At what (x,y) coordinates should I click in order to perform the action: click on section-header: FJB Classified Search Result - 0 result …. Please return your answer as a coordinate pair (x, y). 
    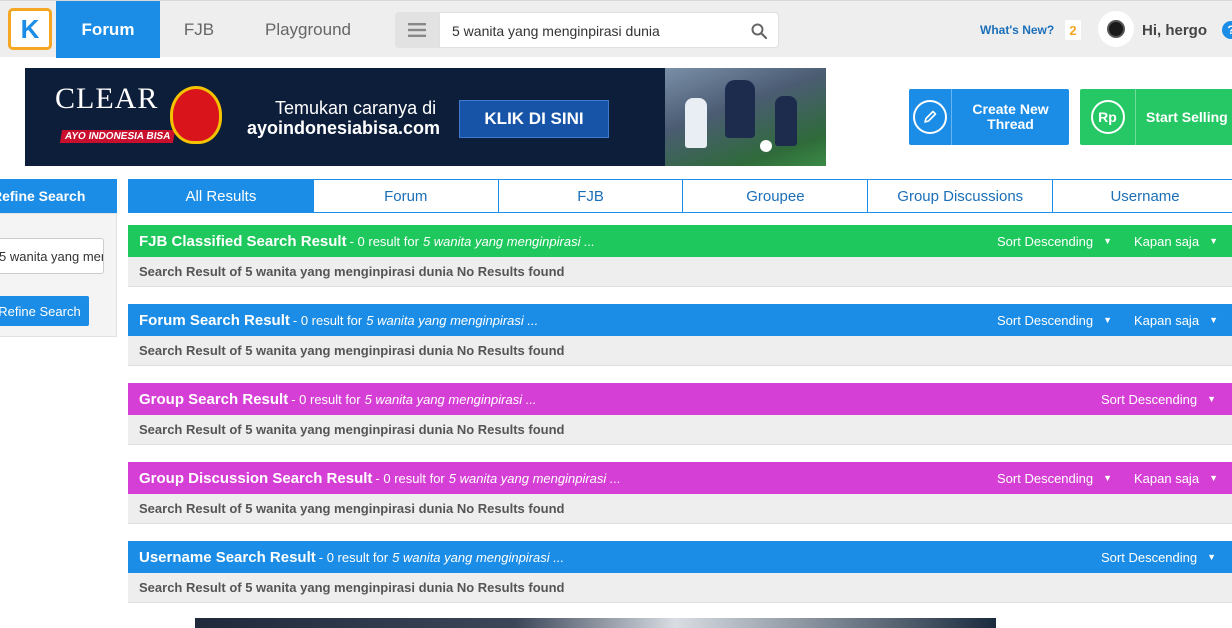
    Looking at the image, I should click on (680, 241).